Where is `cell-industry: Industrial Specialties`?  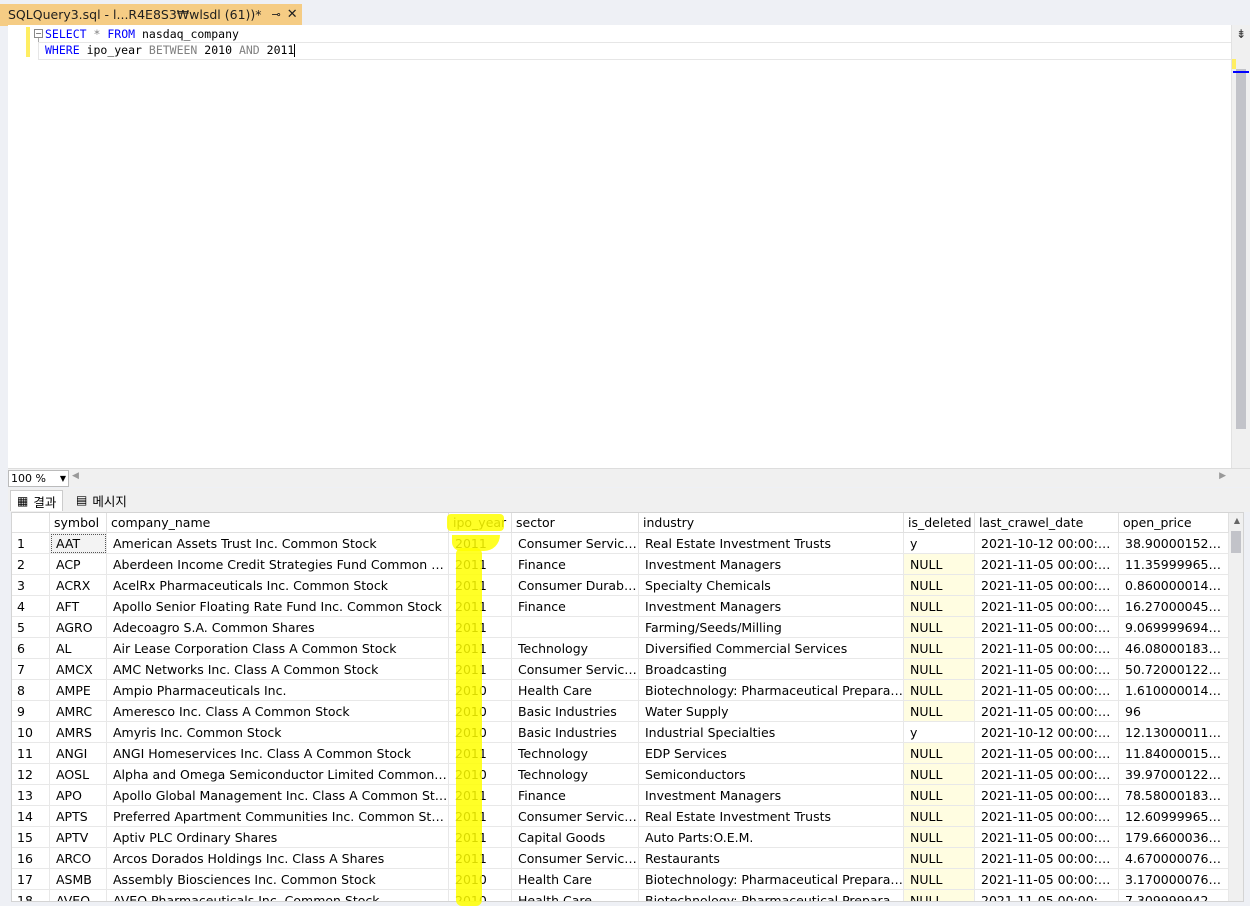 cell-industry: Industrial Specialties is located at coordinates (771, 732).